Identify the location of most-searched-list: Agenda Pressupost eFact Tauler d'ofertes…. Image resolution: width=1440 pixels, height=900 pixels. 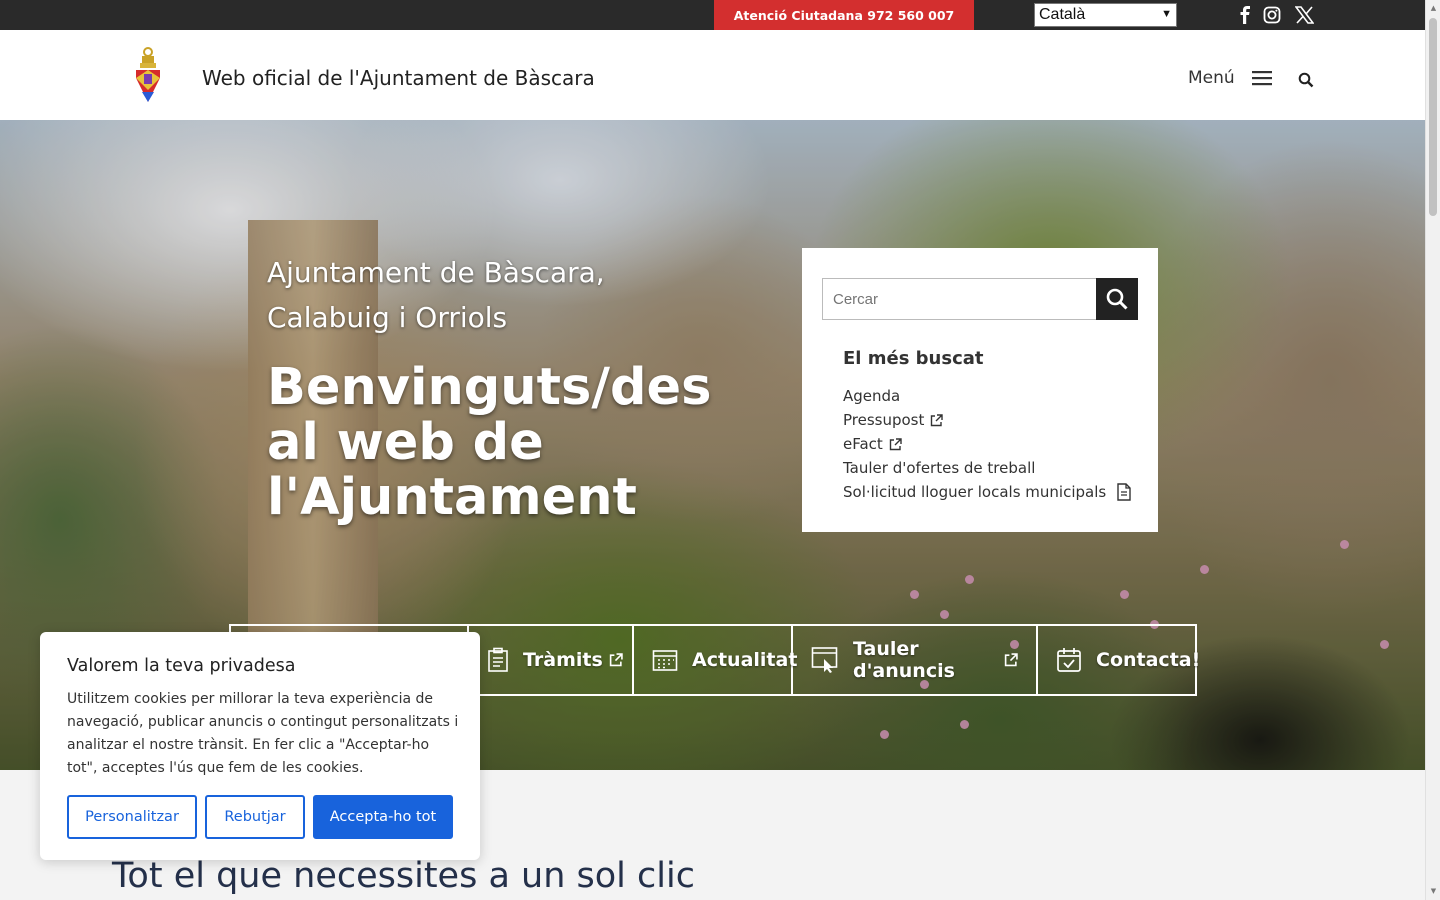
(987, 444).